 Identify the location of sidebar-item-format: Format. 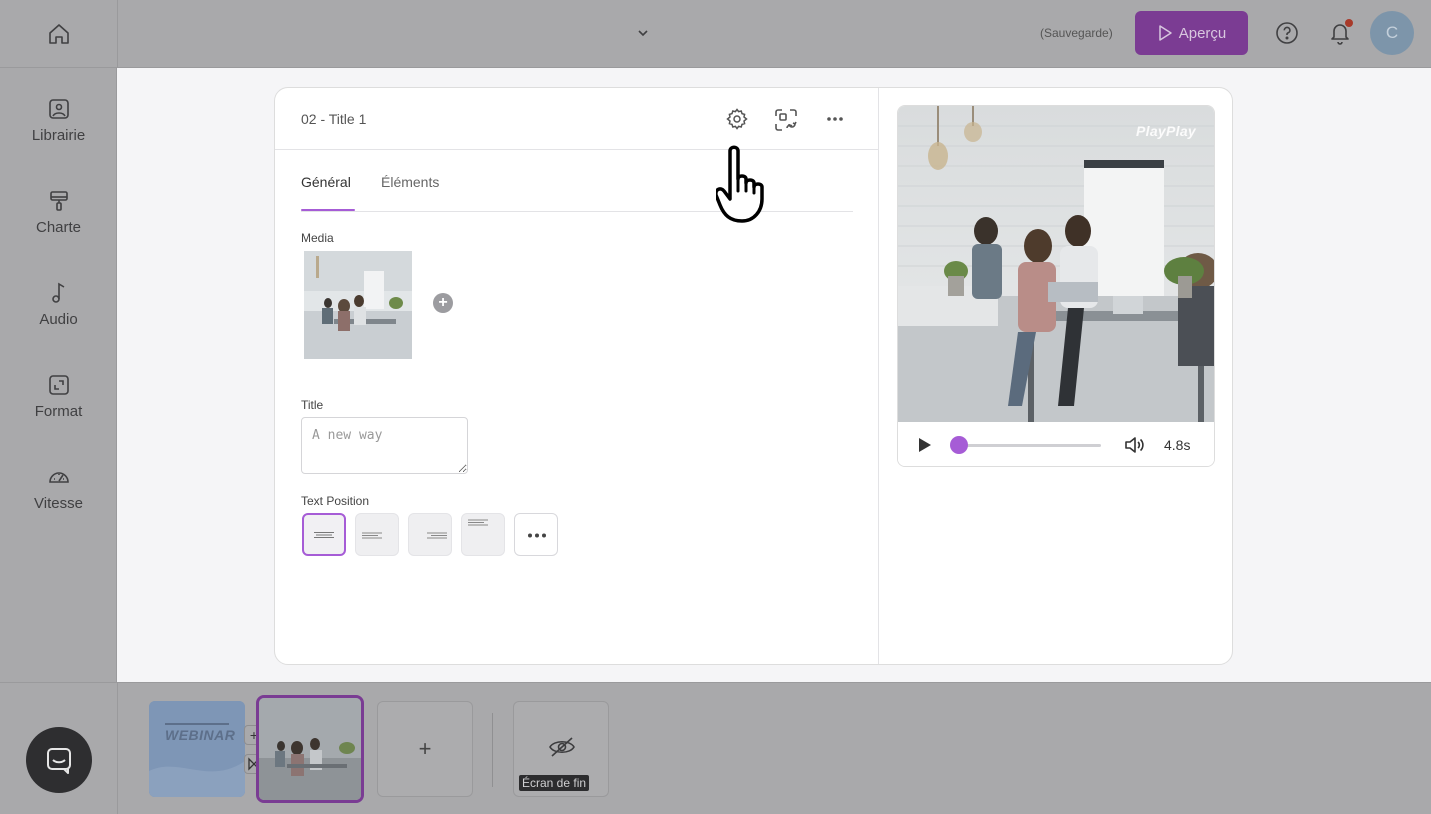
(58, 396).